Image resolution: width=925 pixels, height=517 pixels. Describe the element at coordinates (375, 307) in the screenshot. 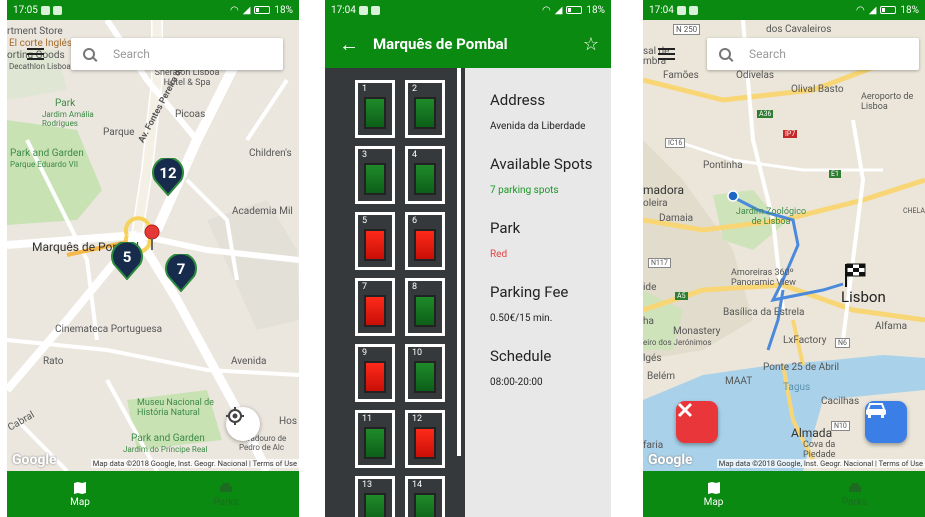

I see `parking-spot: 7` at that location.